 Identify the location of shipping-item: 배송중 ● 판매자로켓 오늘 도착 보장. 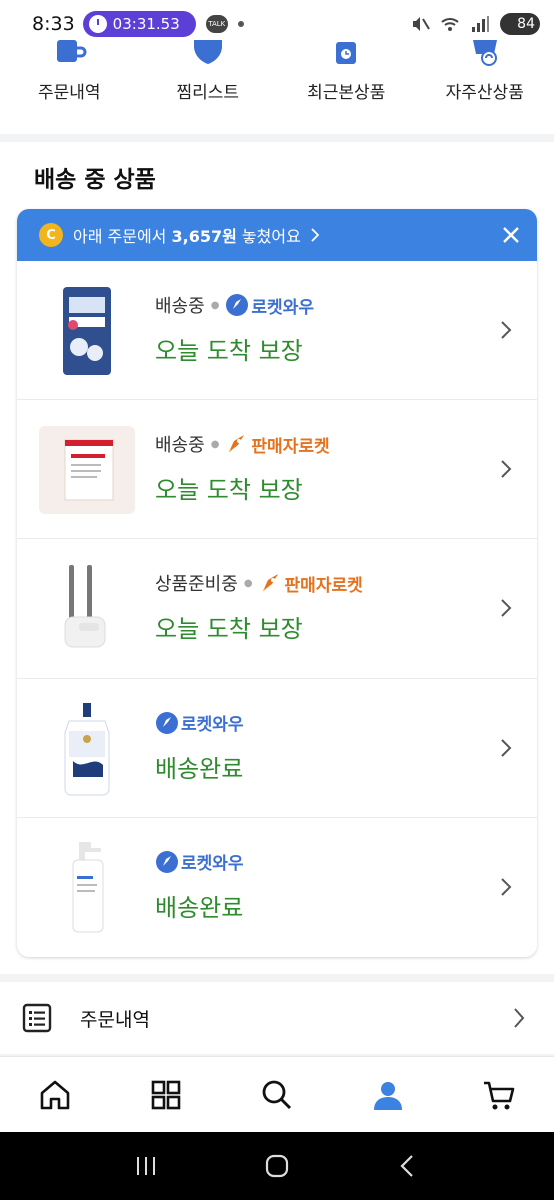
(277, 470).